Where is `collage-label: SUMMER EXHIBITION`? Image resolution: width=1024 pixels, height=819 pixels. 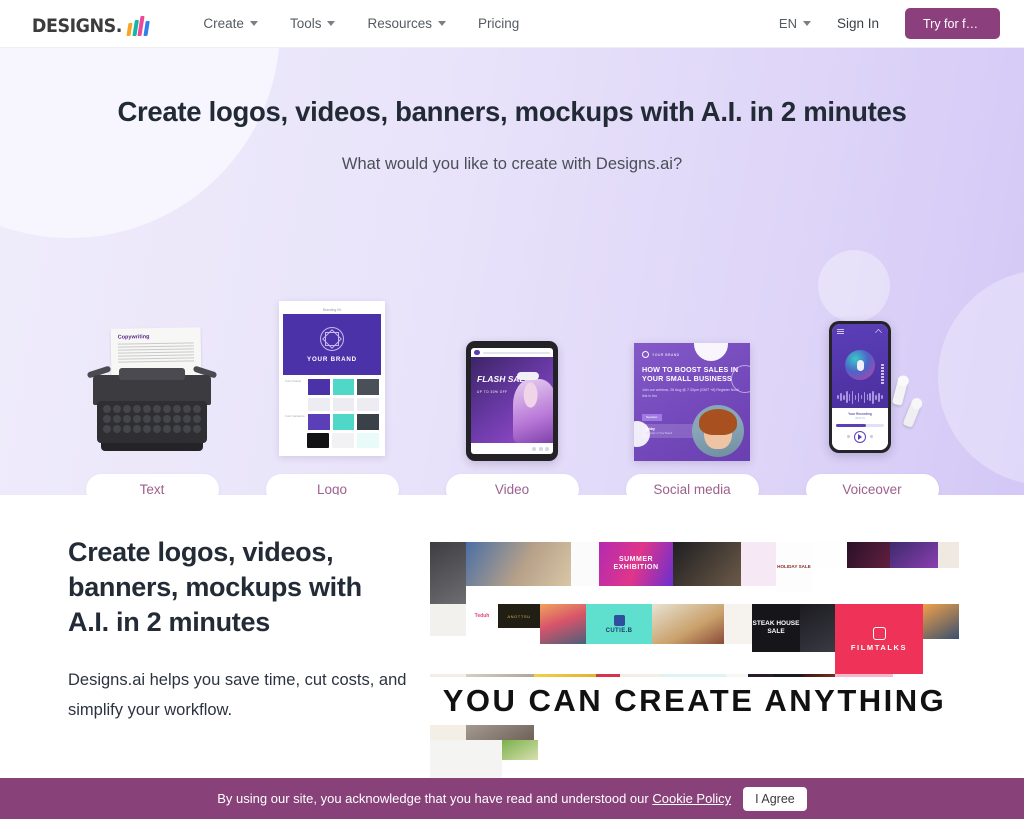 collage-label: SUMMER EXHIBITION is located at coordinates (636, 563).